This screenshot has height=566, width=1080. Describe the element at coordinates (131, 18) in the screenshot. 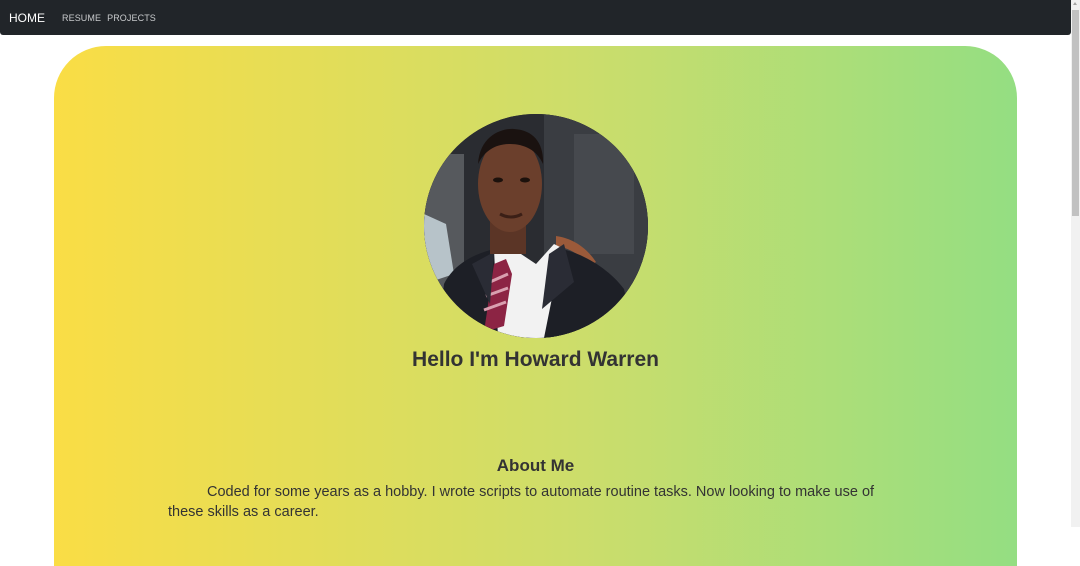

I see `nav-projects-link: PROJECTS` at that location.